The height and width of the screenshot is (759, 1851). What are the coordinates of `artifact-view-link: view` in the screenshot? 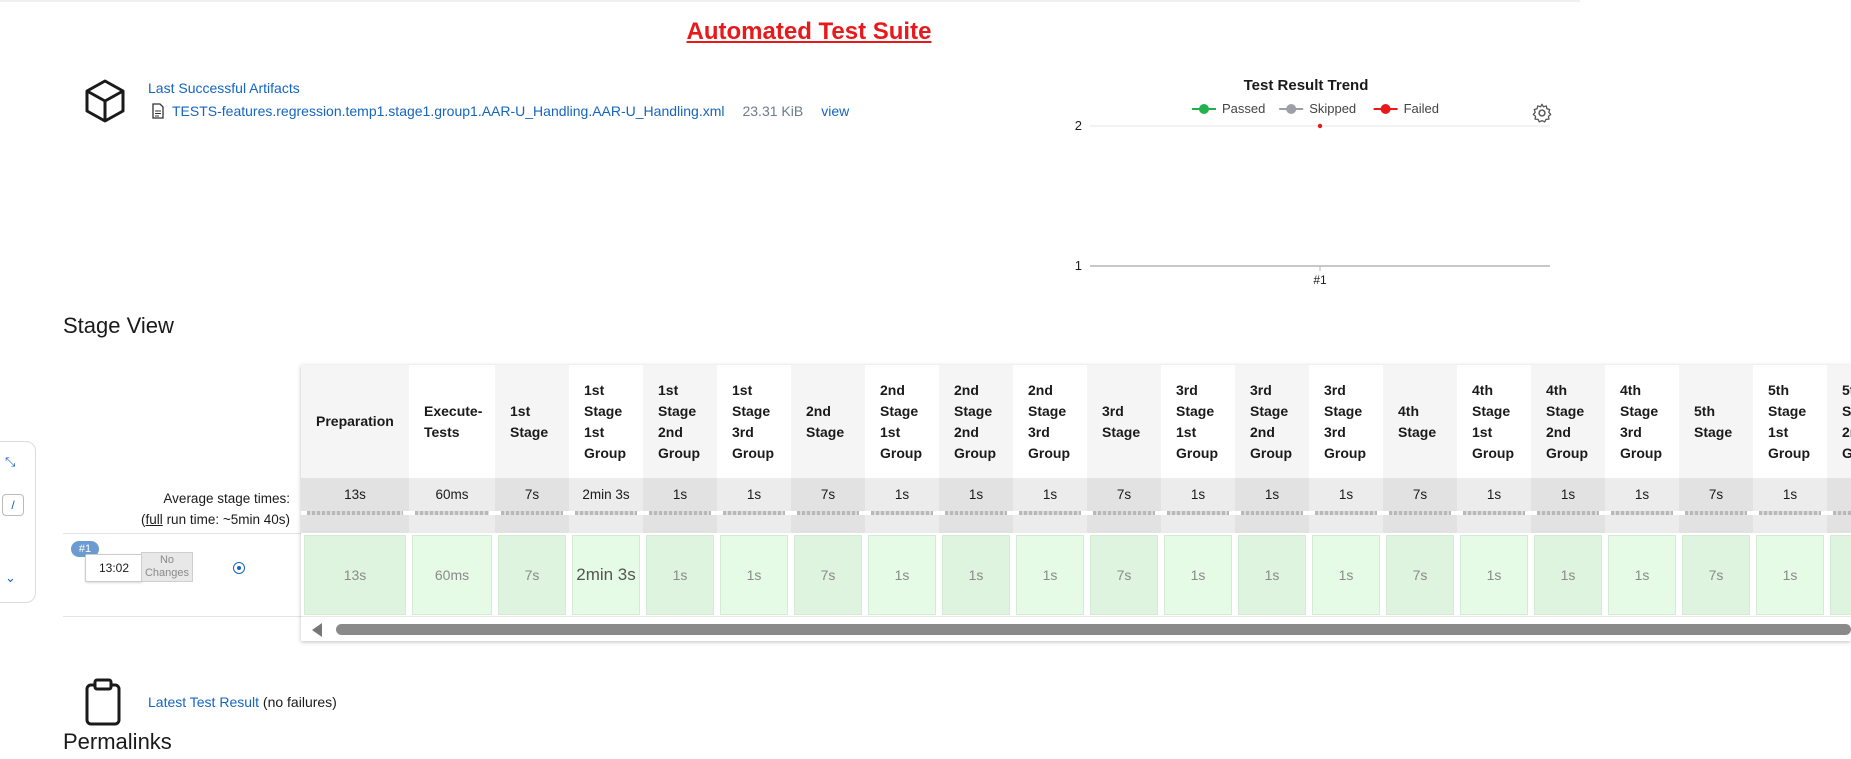 It's located at (835, 111).